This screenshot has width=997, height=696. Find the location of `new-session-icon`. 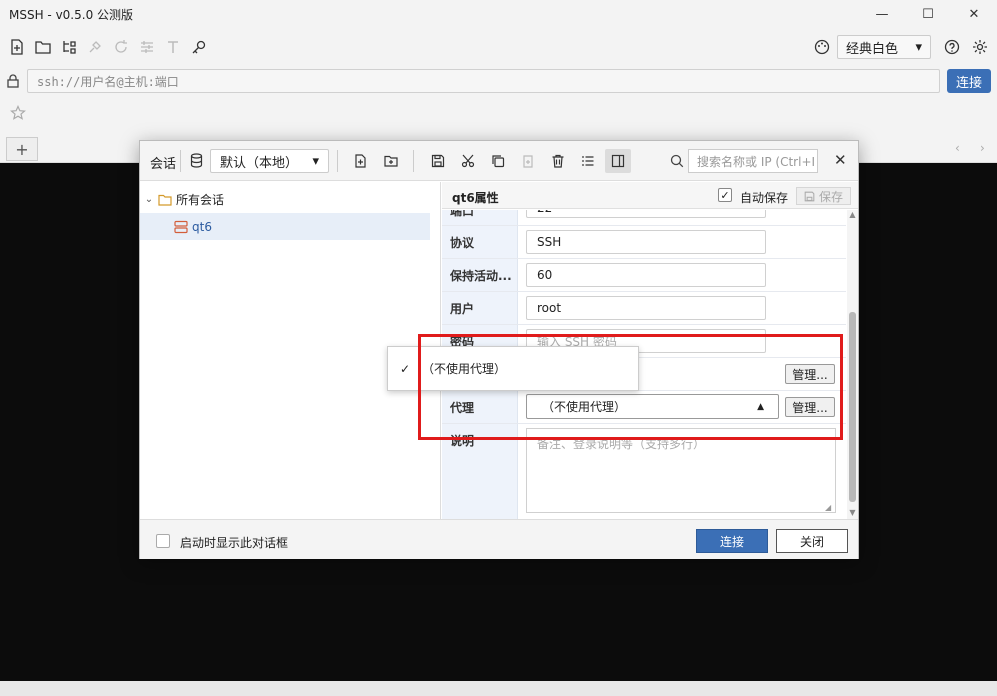

new-session-icon is located at coordinates (361, 161).